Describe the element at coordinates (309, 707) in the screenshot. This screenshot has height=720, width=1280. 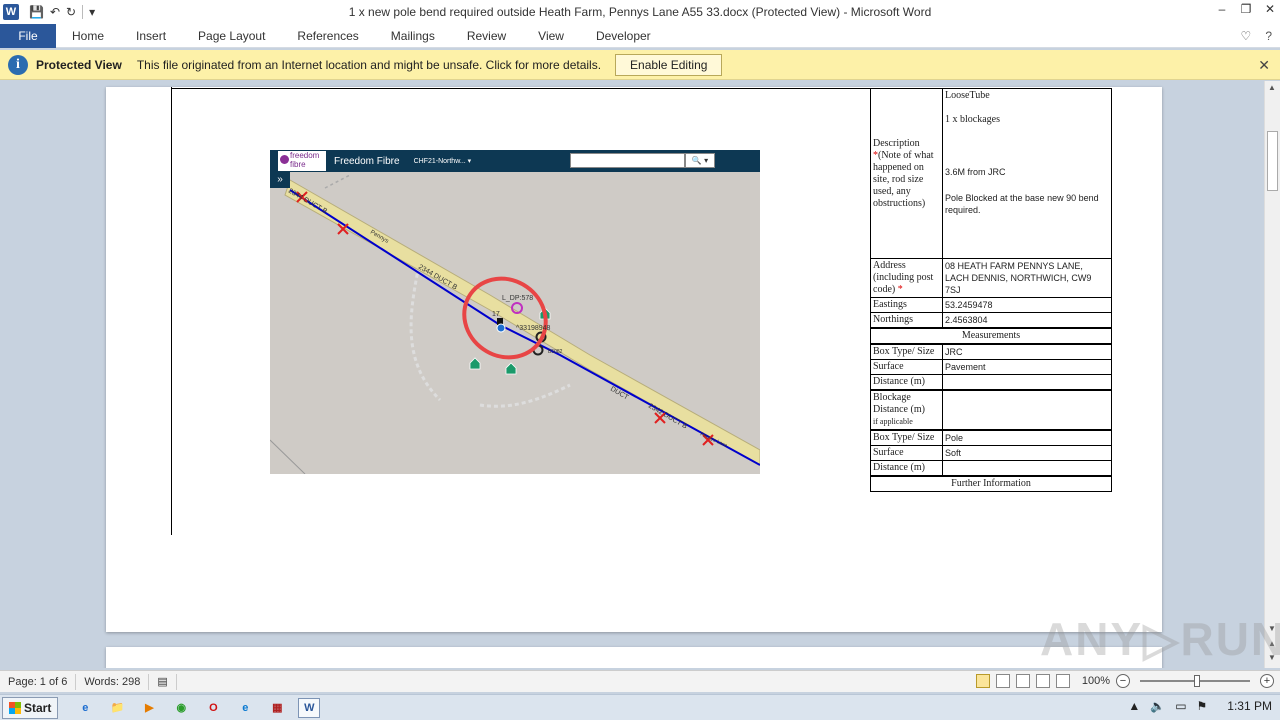
I see `word-taskbar-icon: W` at that location.